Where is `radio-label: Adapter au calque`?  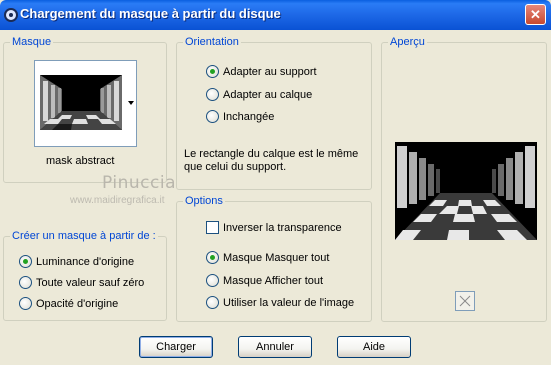 radio-label: Adapter au calque is located at coordinates (268, 94).